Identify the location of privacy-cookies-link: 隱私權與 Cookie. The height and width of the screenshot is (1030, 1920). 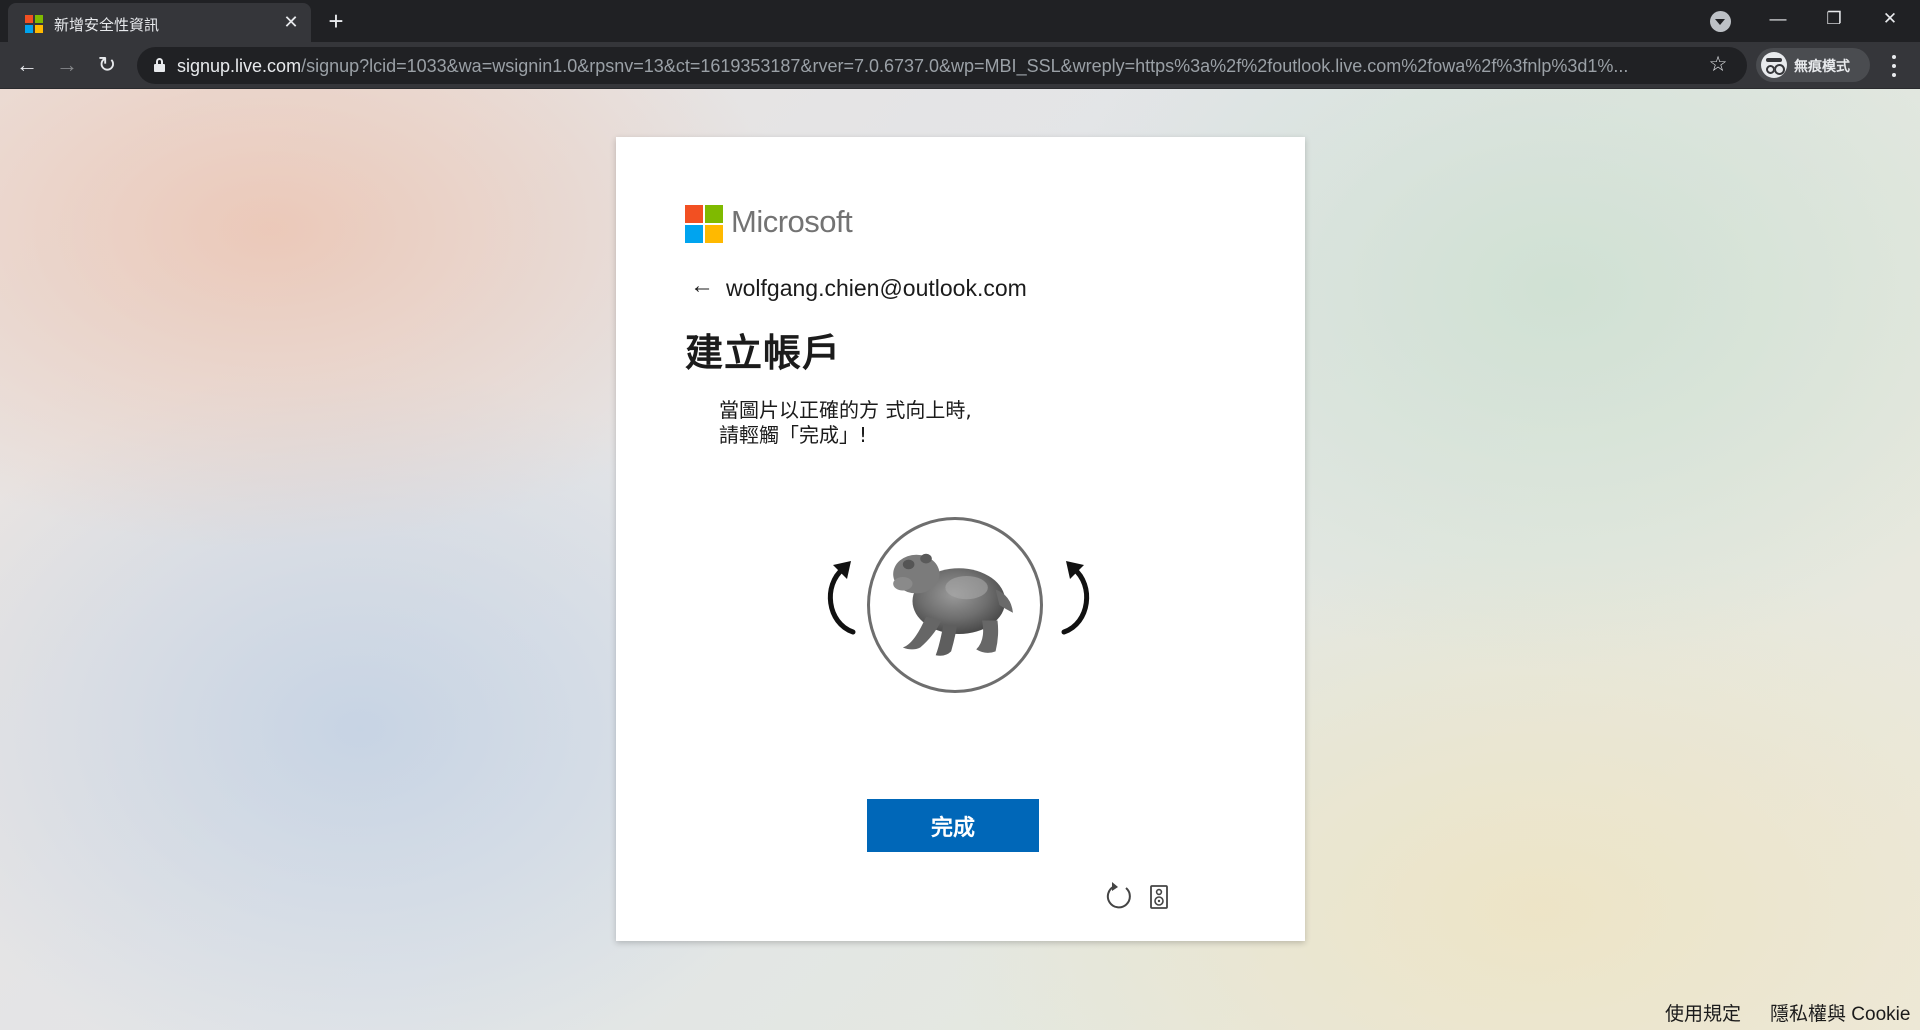
(1840, 1012).